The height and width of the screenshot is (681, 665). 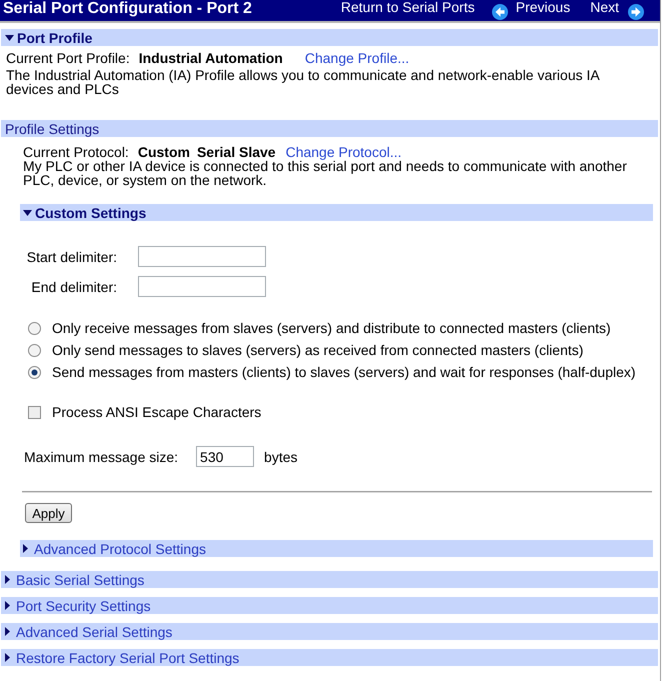 I want to click on checkbox, so click(x=34, y=412).